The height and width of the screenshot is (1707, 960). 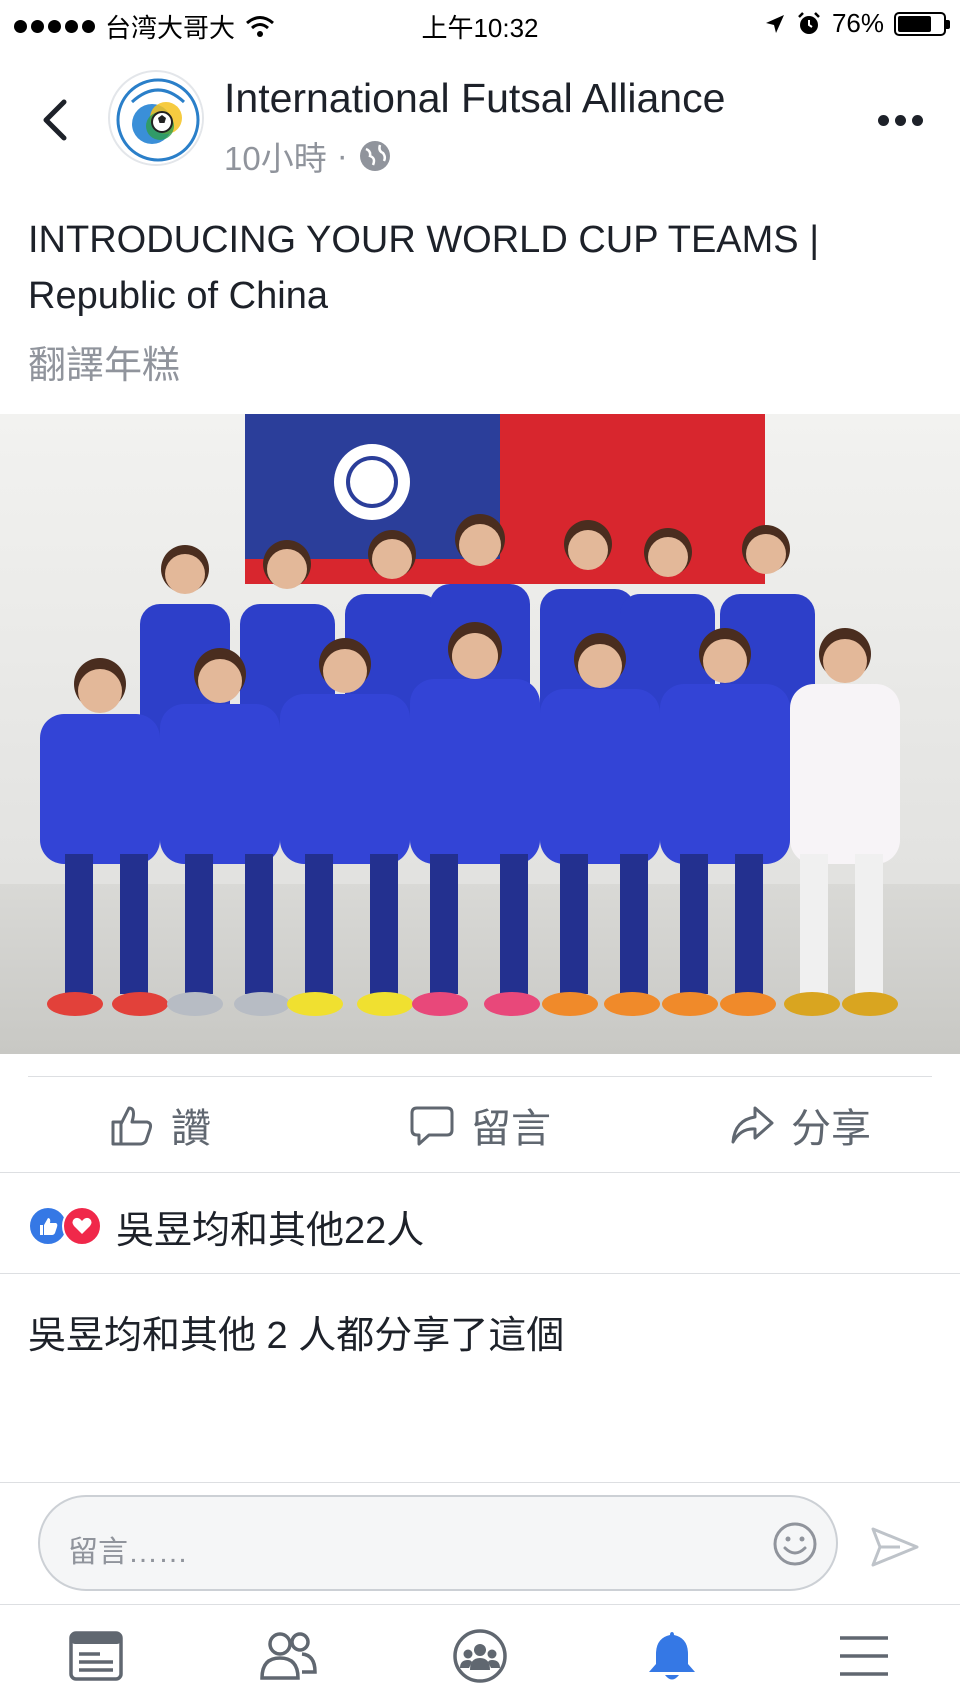 I want to click on futsal-logo-icon, so click(x=157, y=119).